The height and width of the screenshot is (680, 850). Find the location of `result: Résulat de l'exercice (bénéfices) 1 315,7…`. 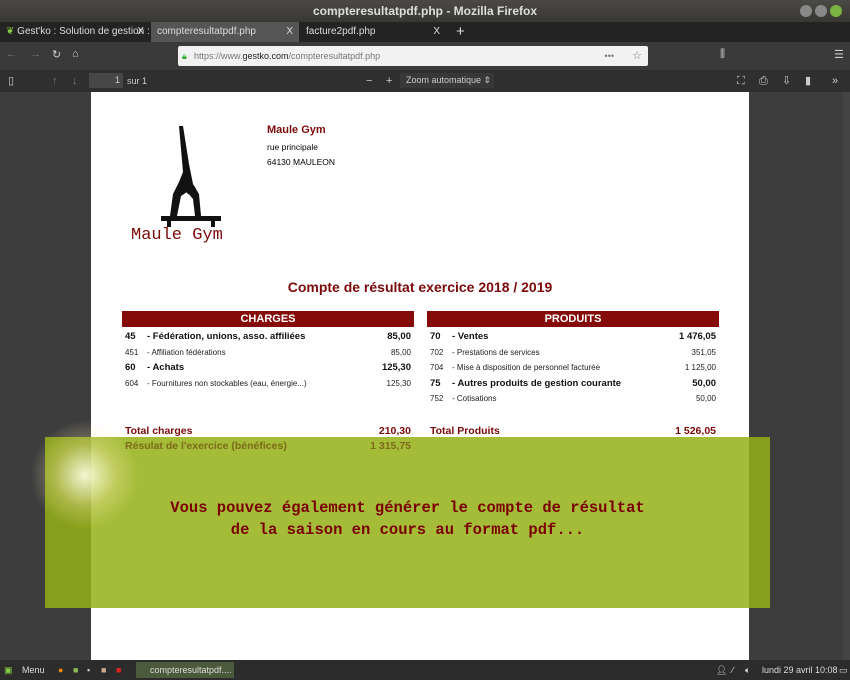

result: Résulat de l'exercice (bénéfices) 1 315,7… is located at coordinates (268, 446).